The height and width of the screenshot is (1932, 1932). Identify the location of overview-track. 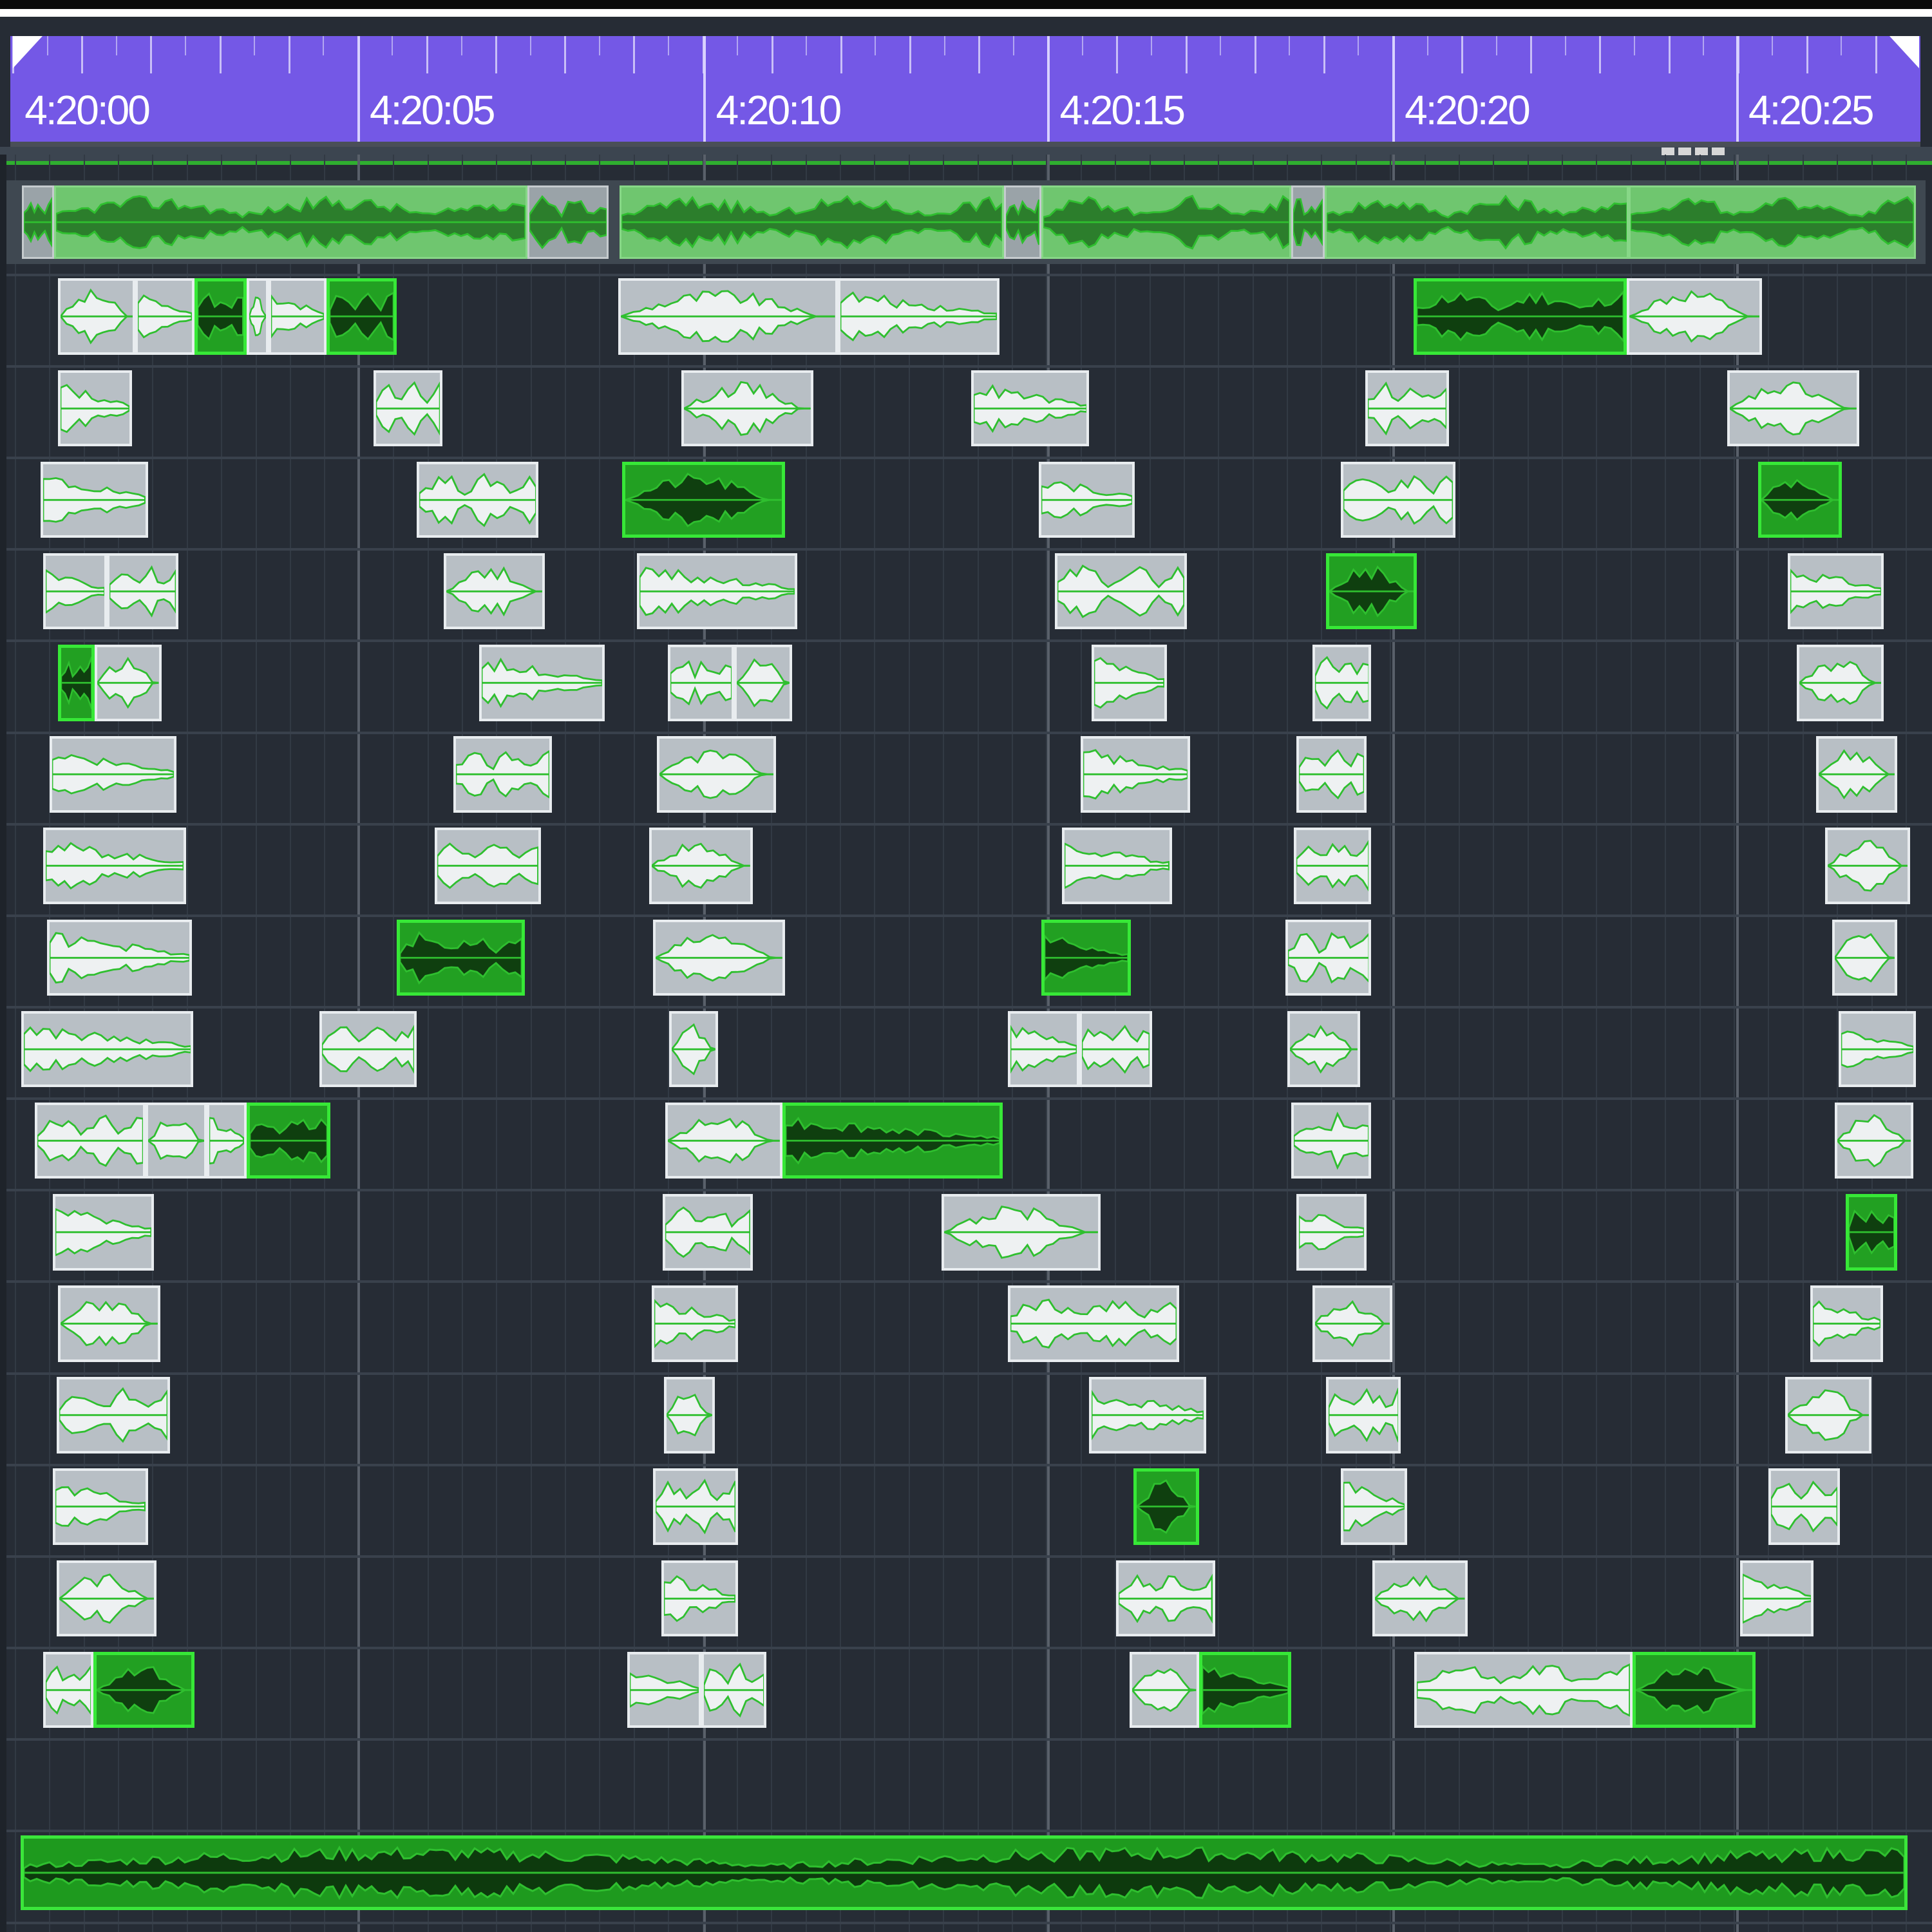
(966, 222).